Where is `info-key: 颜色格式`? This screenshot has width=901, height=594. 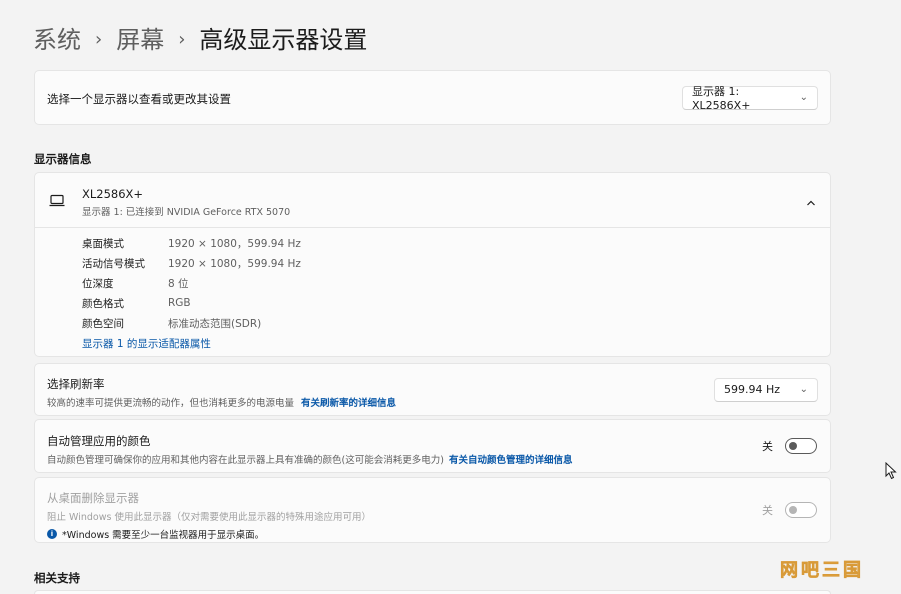 info-key: 颜色格式 is located at coordinates (103, 303).